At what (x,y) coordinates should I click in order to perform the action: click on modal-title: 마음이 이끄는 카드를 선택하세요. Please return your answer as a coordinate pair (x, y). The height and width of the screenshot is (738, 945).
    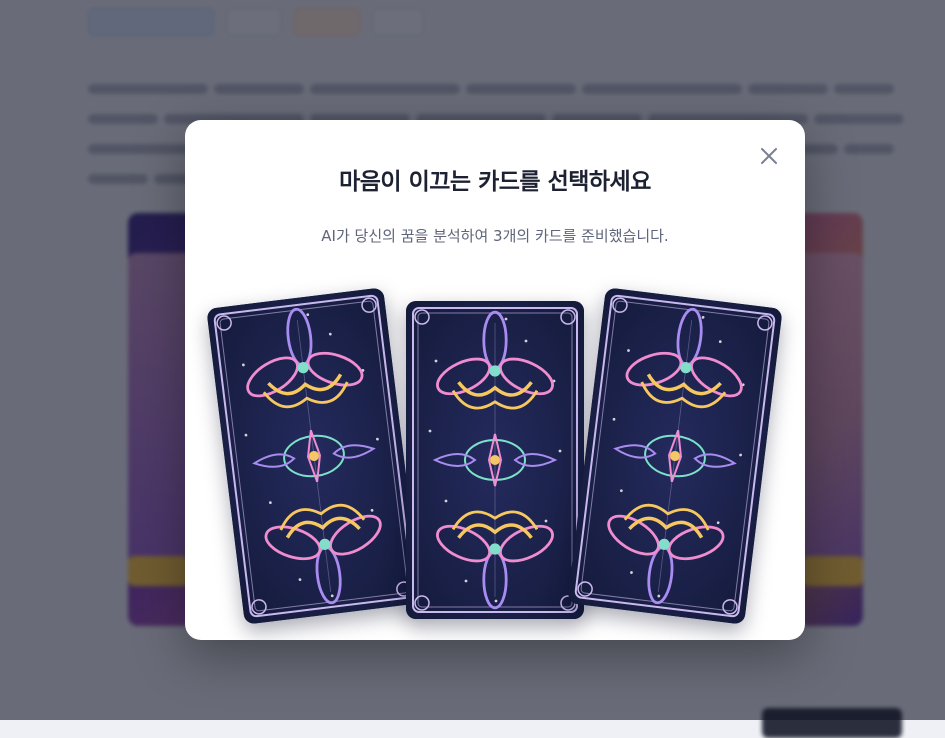
    Looking at the image, I should click on (495, 182).